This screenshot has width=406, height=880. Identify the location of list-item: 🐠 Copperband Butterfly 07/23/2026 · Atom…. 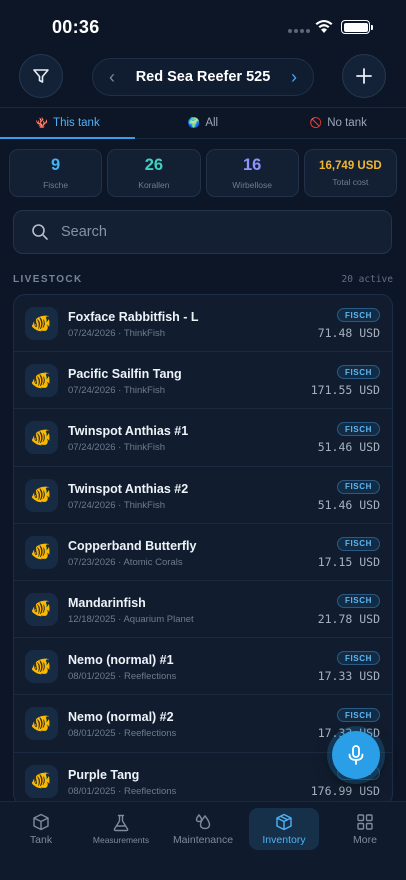
(203, 552).